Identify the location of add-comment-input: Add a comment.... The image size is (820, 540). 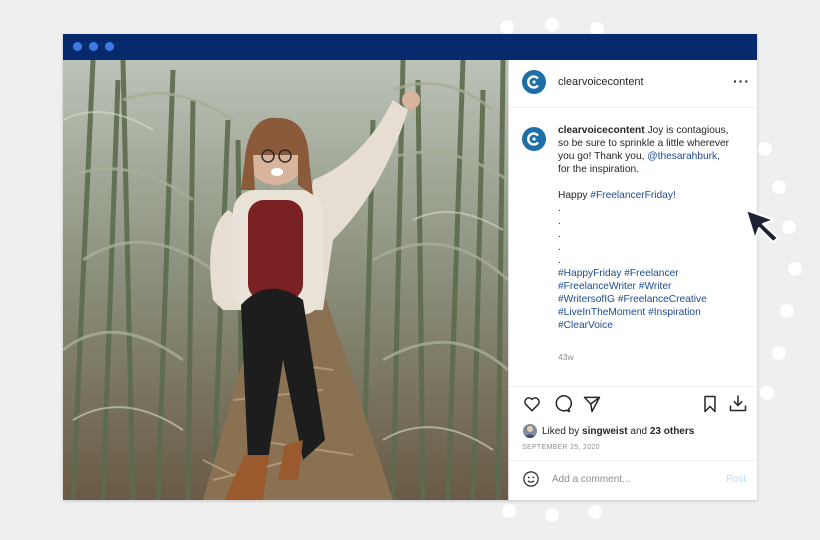
(591, 479).